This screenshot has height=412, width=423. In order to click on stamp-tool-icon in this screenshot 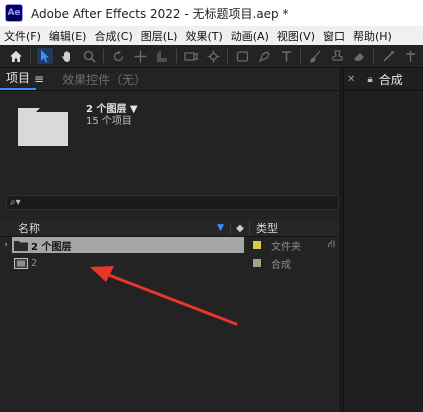, I will do `click(337, 56)`.